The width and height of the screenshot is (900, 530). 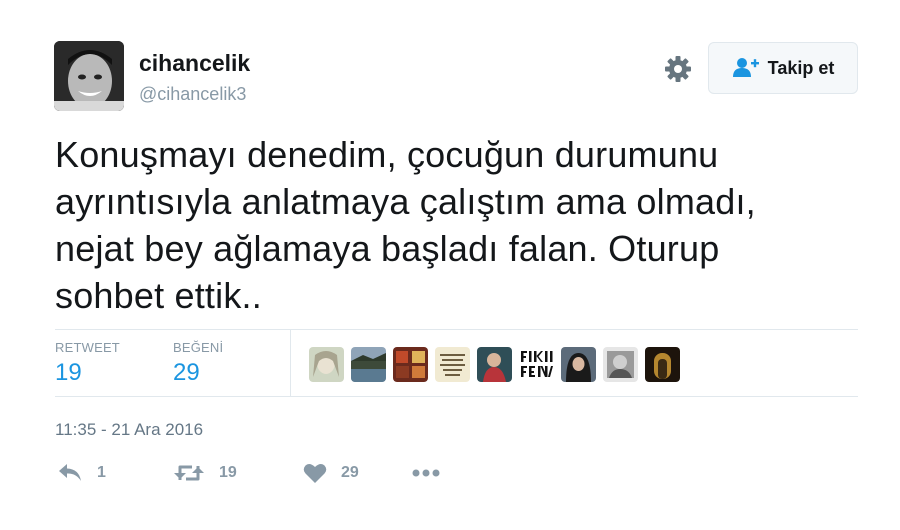 I want to click on like-button: 29, so click(x=357, y=473).